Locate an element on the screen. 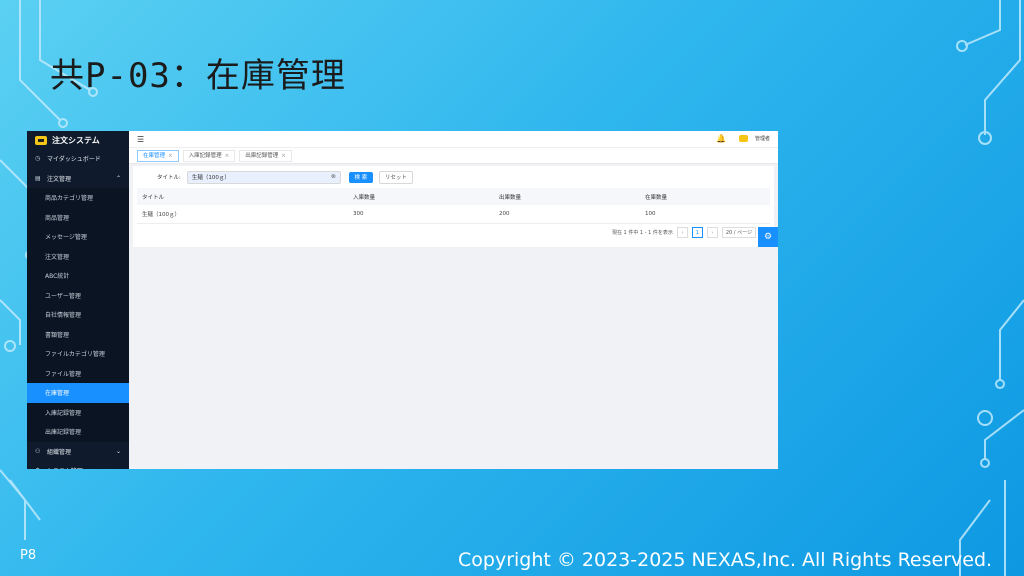 This screenshot has height=576, width=1024. sidebar-item: 出庫記録管理 is located at coordinates (78, 432).